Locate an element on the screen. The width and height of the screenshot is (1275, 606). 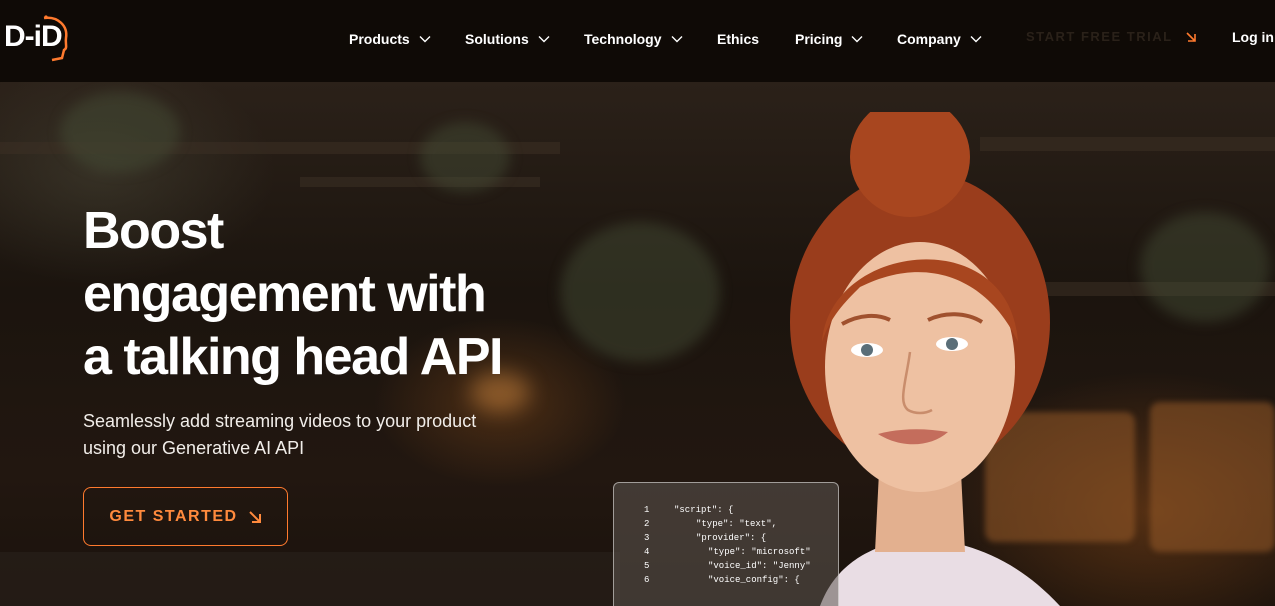
nav-ethics: Ethics is located at coordinates (738, 39).